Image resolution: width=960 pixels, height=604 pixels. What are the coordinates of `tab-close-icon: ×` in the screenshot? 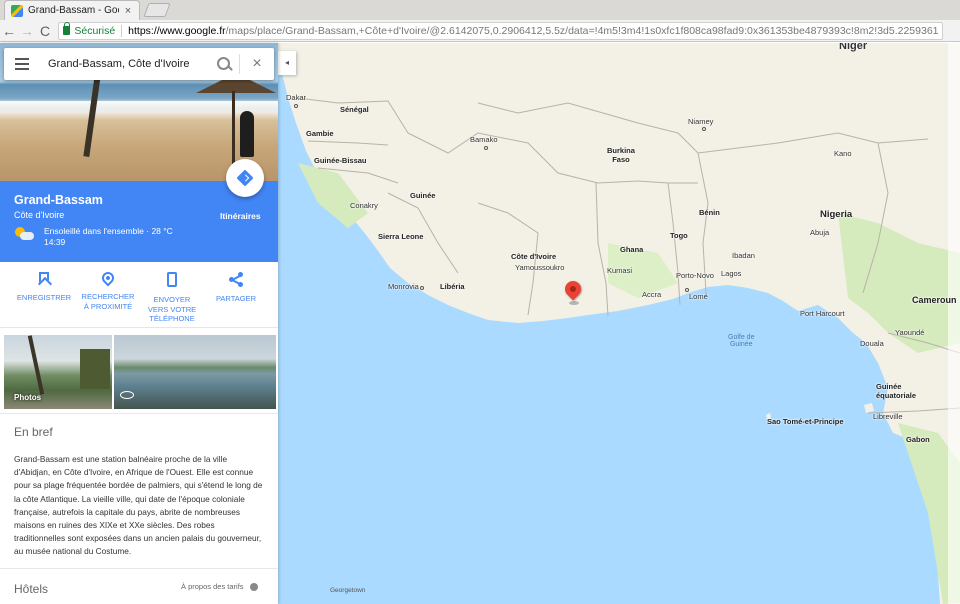 It's located at (128, 11).